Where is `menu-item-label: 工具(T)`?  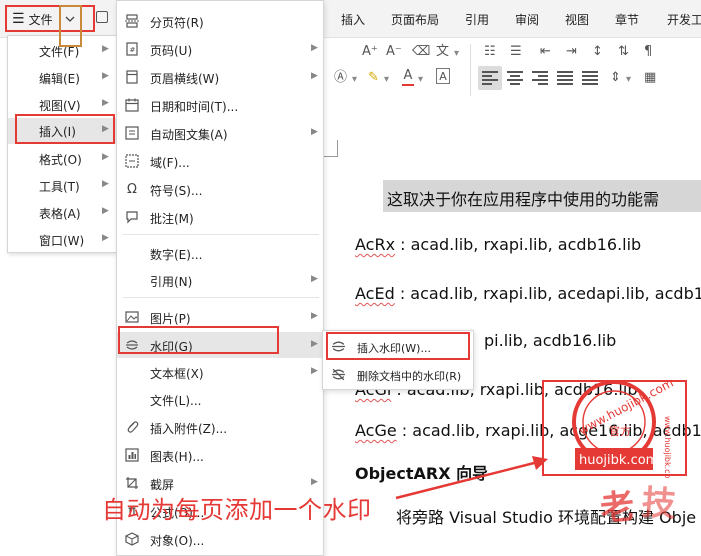
menu-item-label: 工具(T) is located at coordinates (59, 187).